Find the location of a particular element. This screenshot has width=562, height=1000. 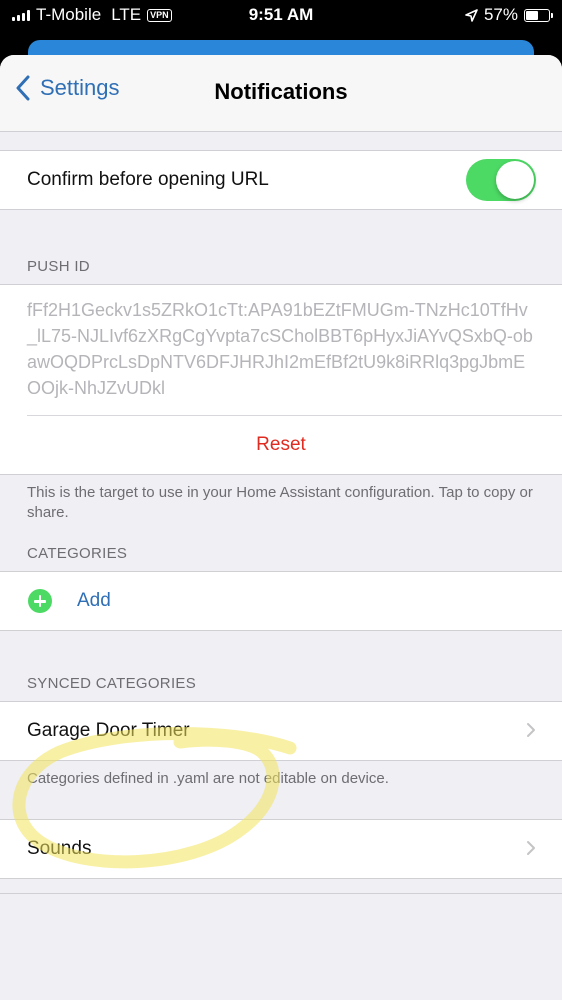

categories-header: CATEGORIES is located at coordinates (77, 553).